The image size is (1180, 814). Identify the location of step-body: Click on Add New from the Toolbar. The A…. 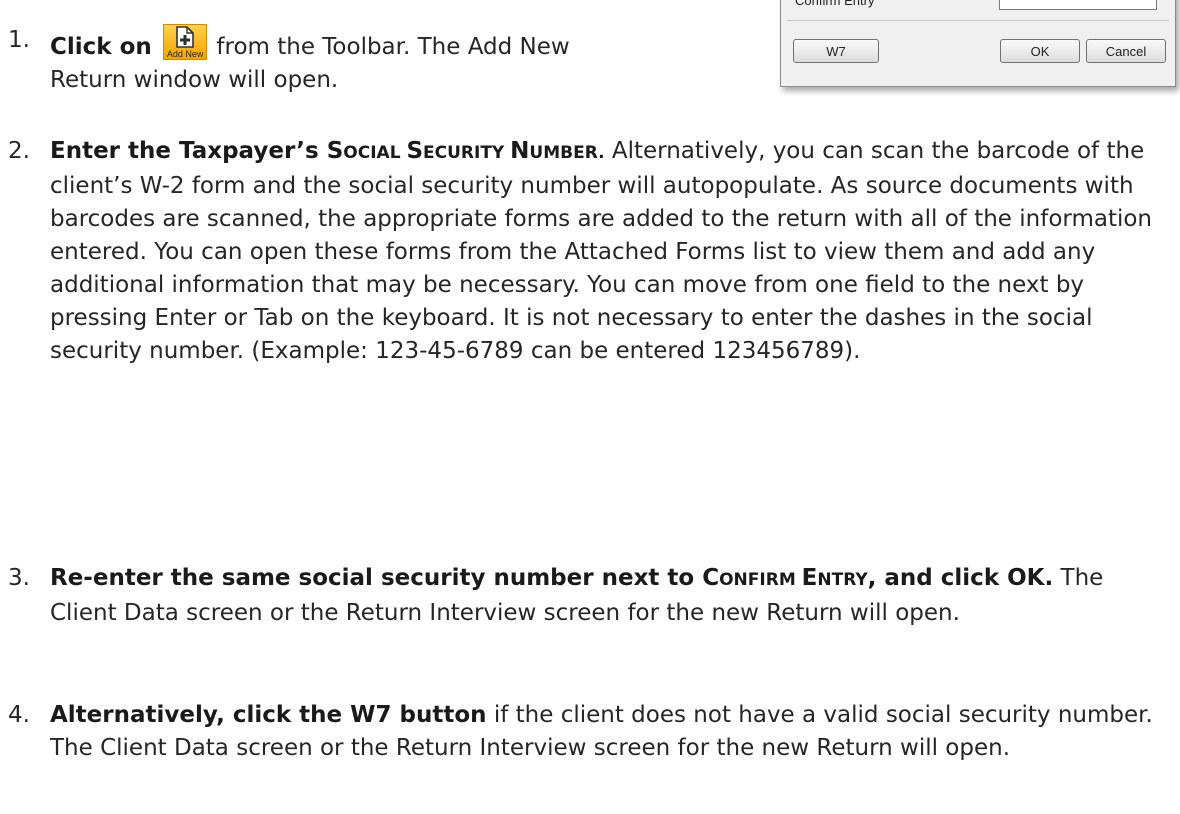
(610, 60).